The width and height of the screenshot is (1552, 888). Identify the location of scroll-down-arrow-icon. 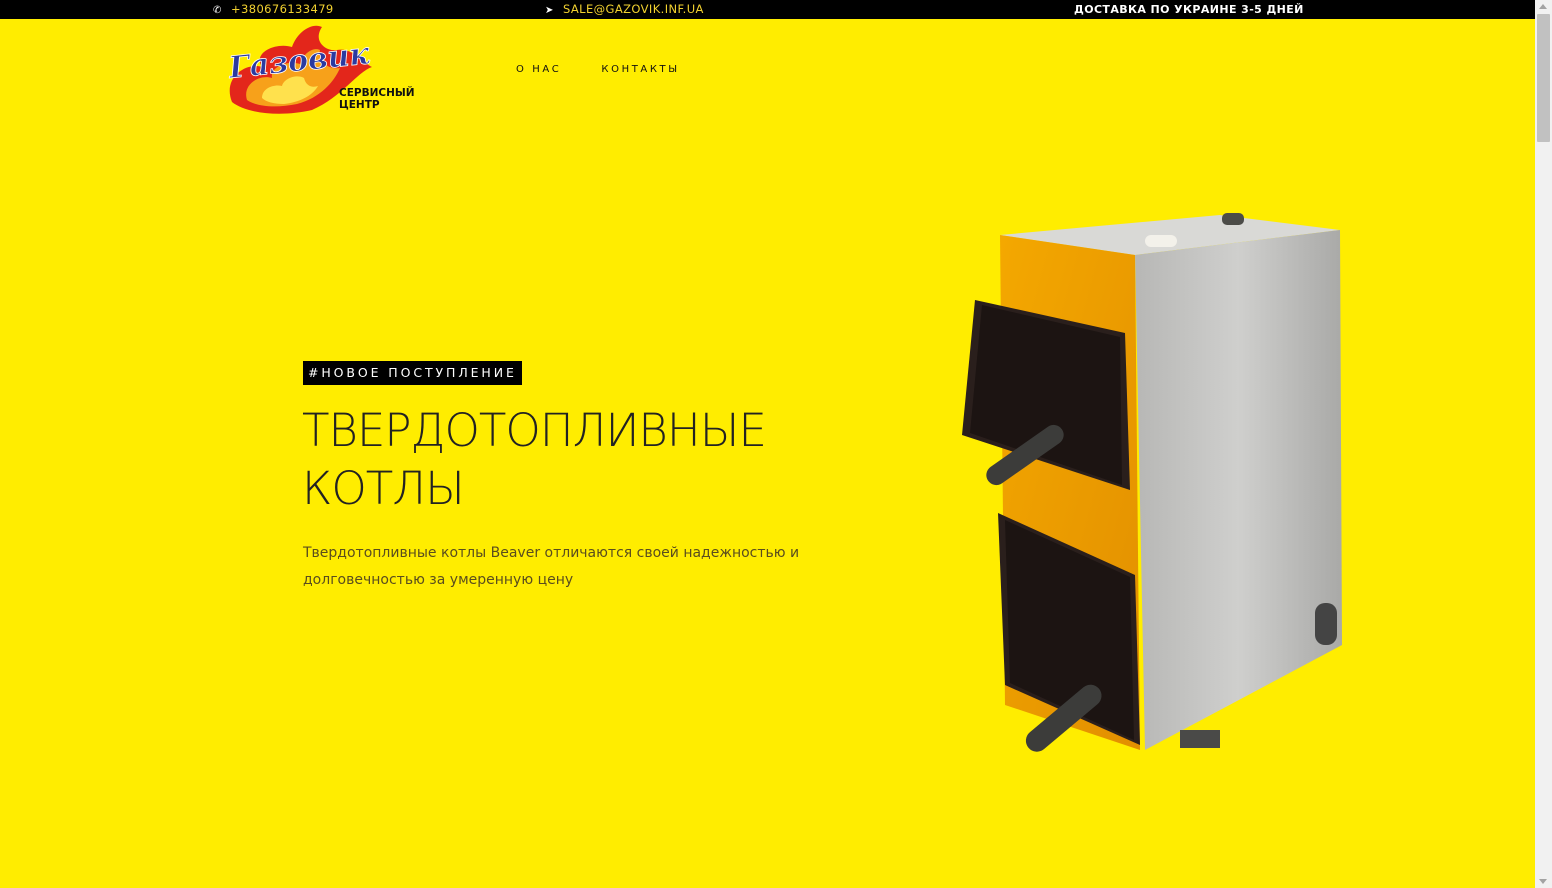
(1543, 881).